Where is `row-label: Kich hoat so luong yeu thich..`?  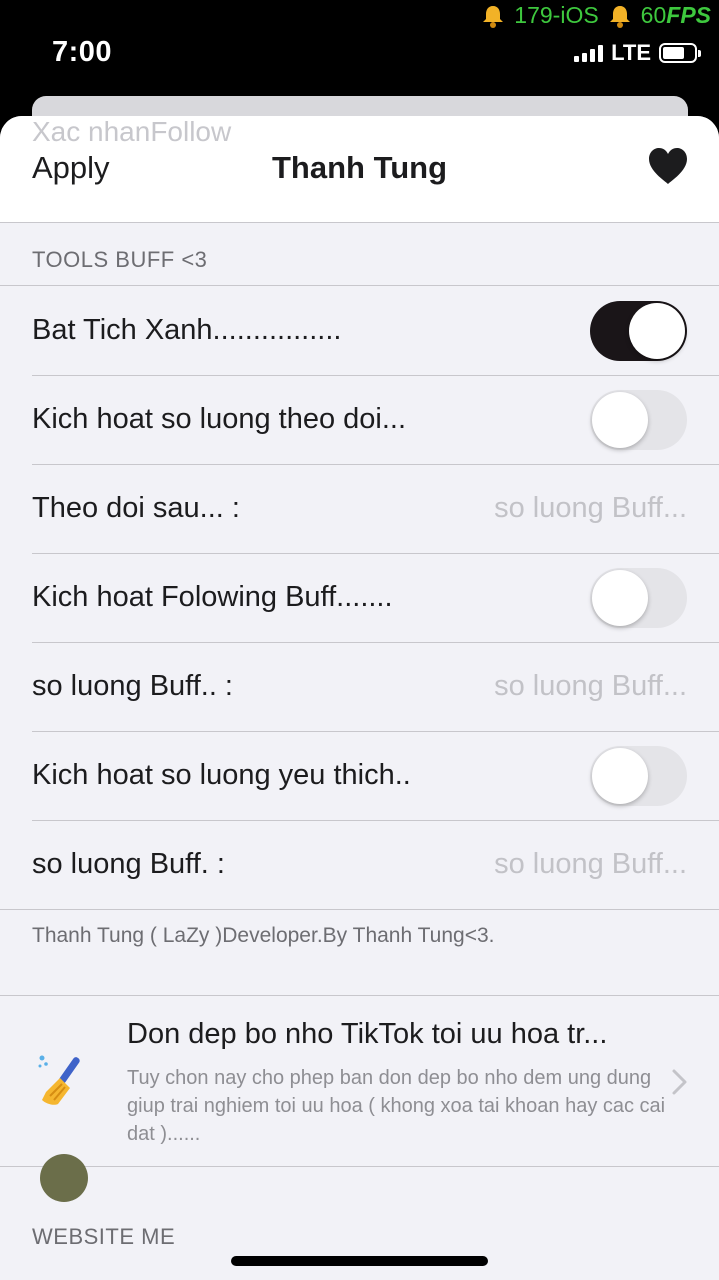
row-label: Kich hoat so luong yeu thich.. is located at coordinates (221, 775).